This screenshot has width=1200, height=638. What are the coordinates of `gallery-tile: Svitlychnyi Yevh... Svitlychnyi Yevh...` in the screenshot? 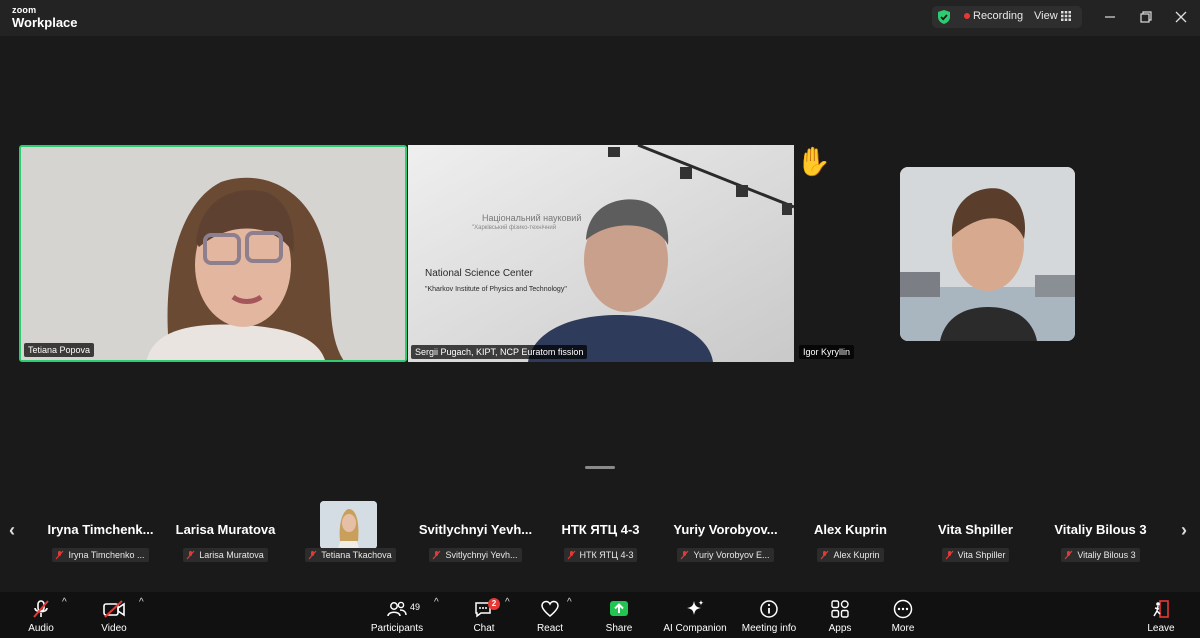 It's located at (475, 535).